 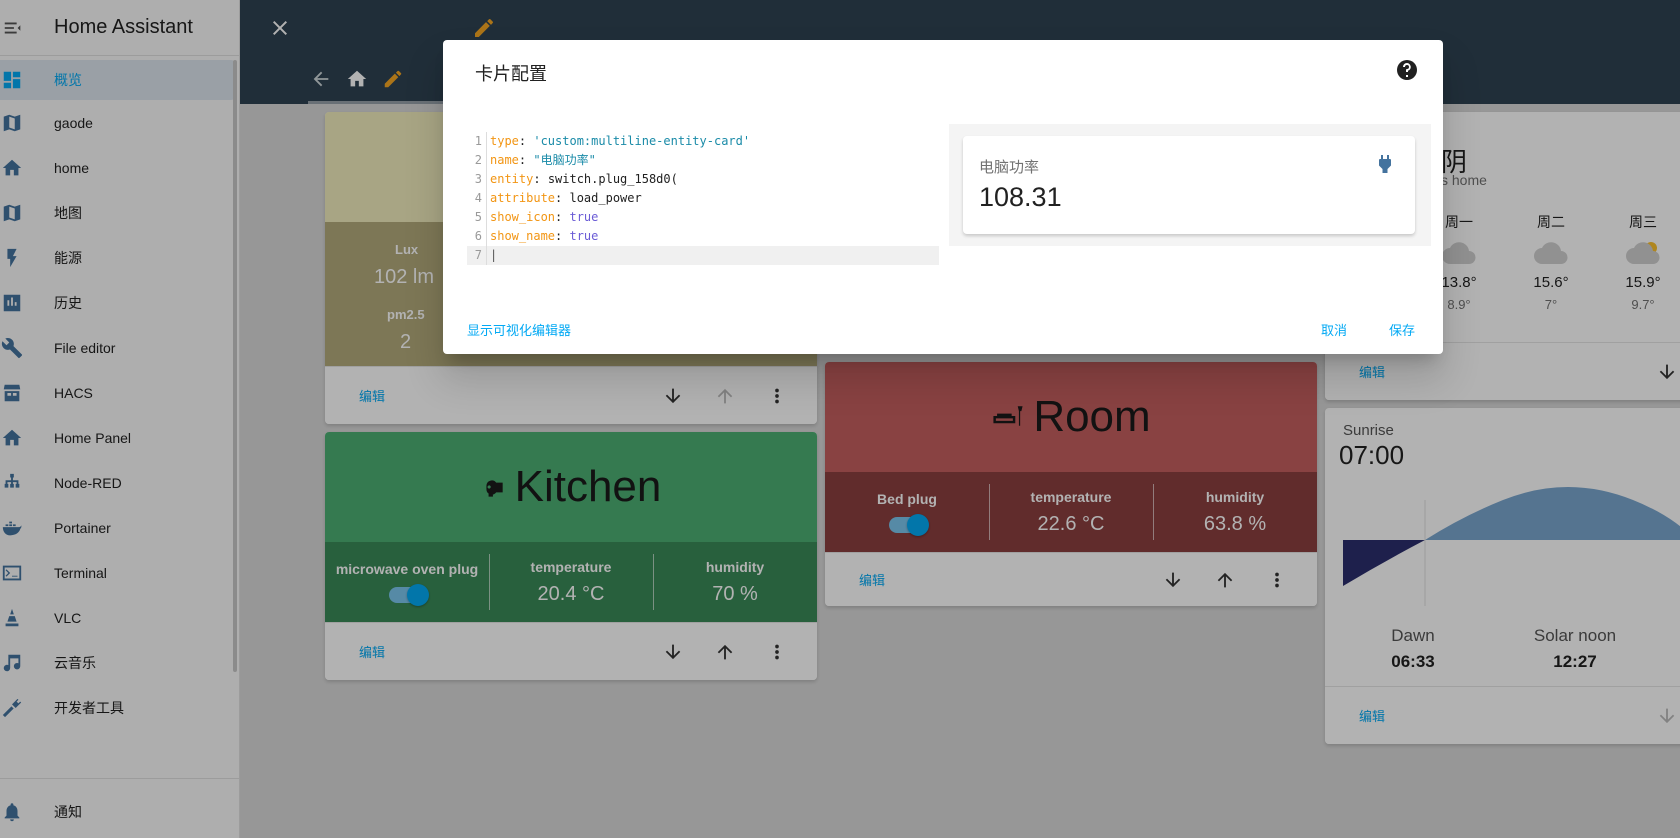 I want to click on code-line: 3 entity: switch.plug_158d0(, so click(x=703, y=179).